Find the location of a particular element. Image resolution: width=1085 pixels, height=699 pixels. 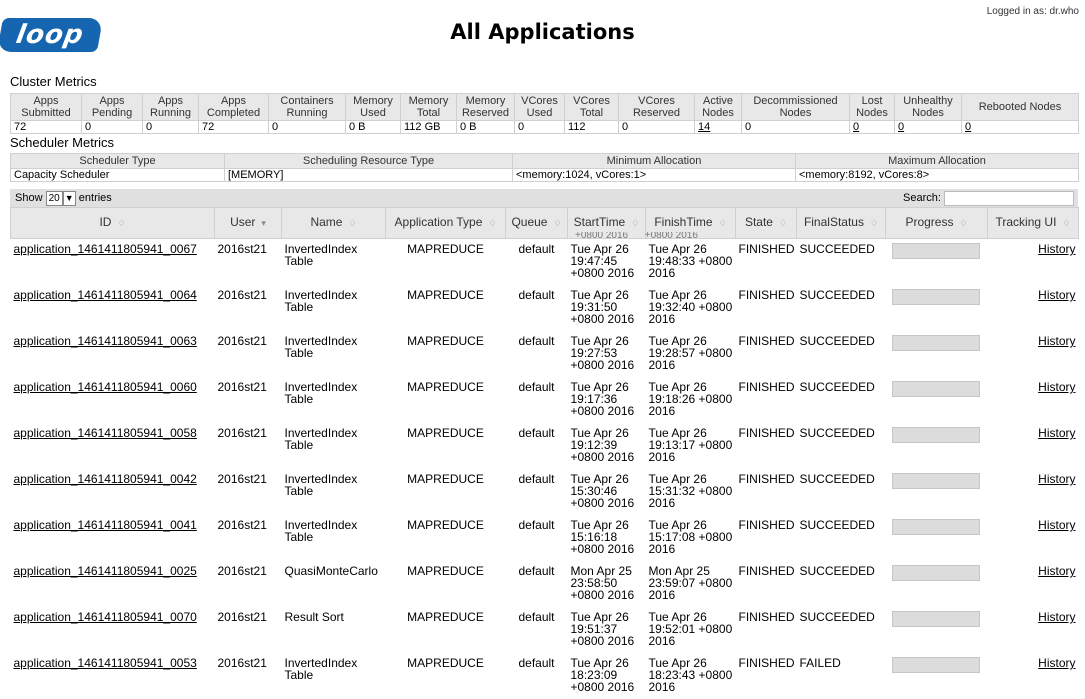

column-header-label: ID is located at coordinates (105, 222).